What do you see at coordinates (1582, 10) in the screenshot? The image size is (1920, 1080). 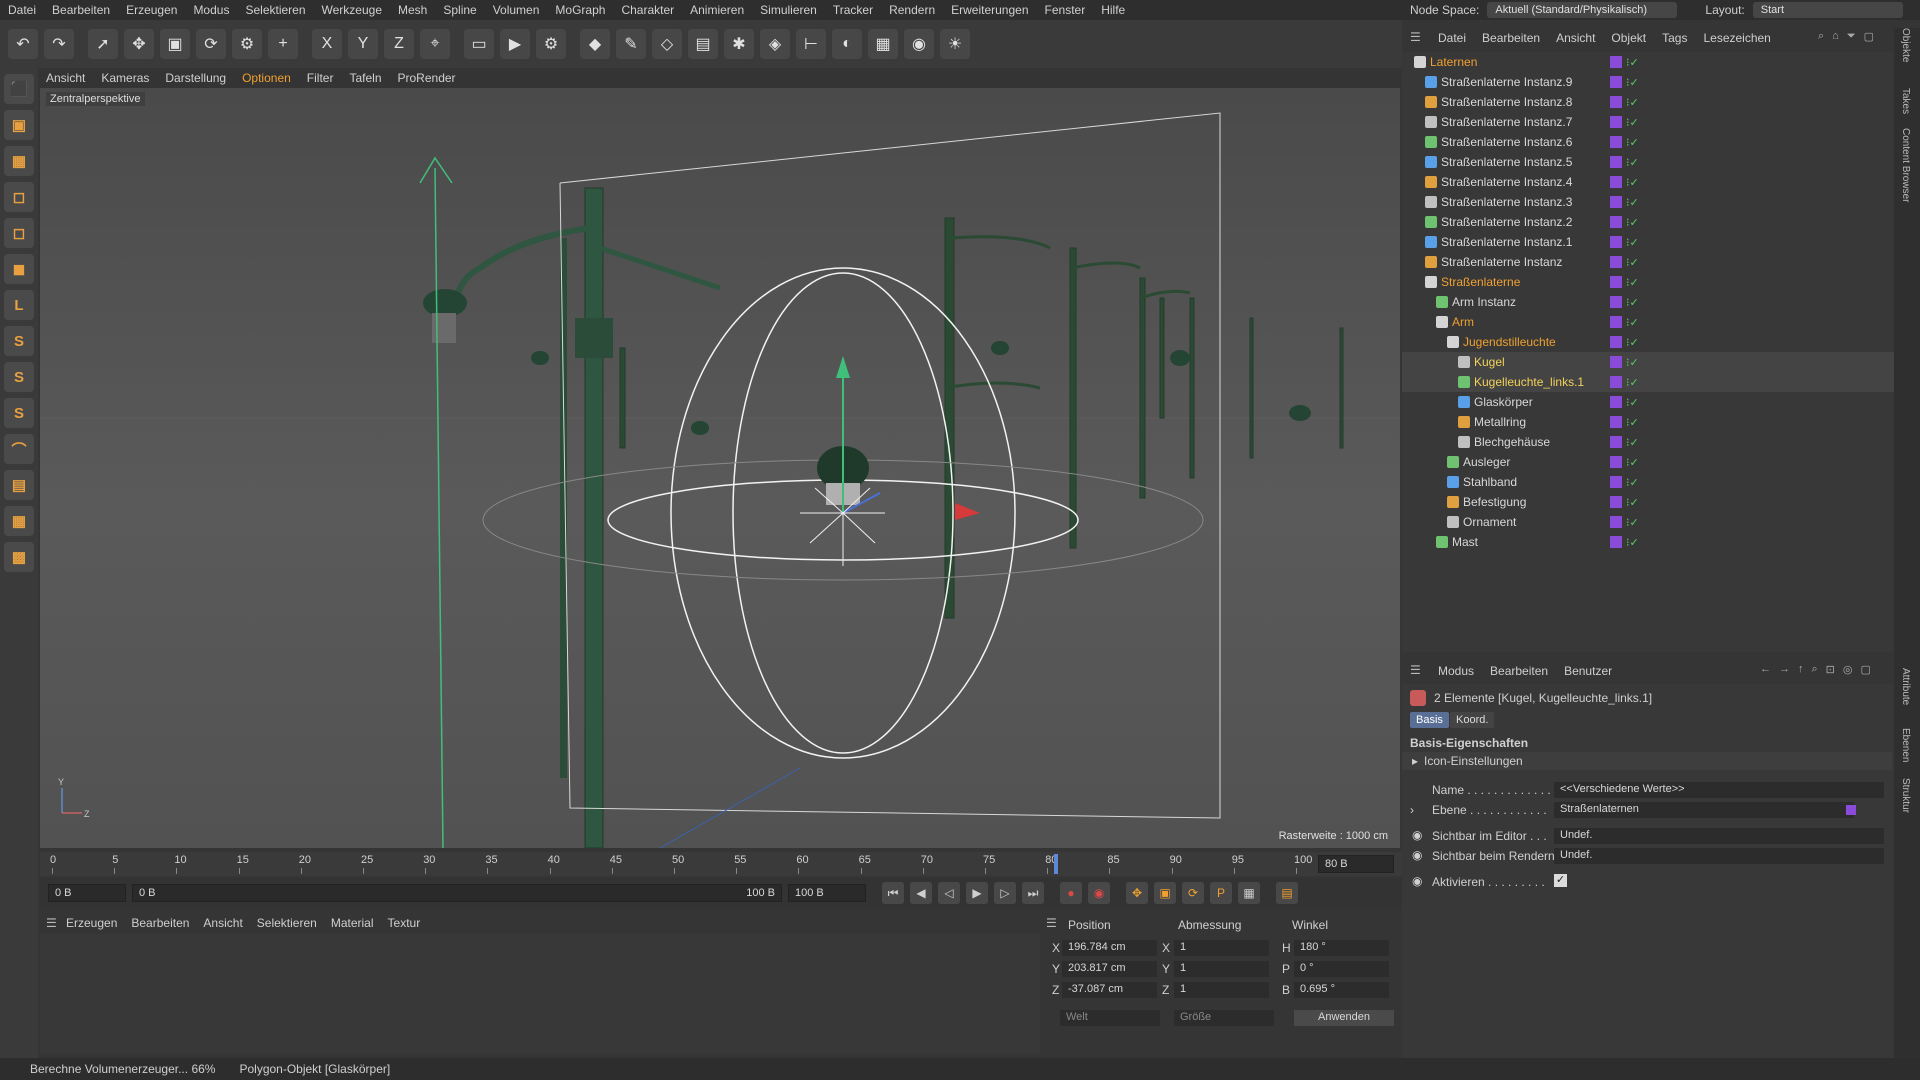 I see `node-space-dropdown: Aktuell (Standard/Physikalisch)` at bounding box center [1582, 10].